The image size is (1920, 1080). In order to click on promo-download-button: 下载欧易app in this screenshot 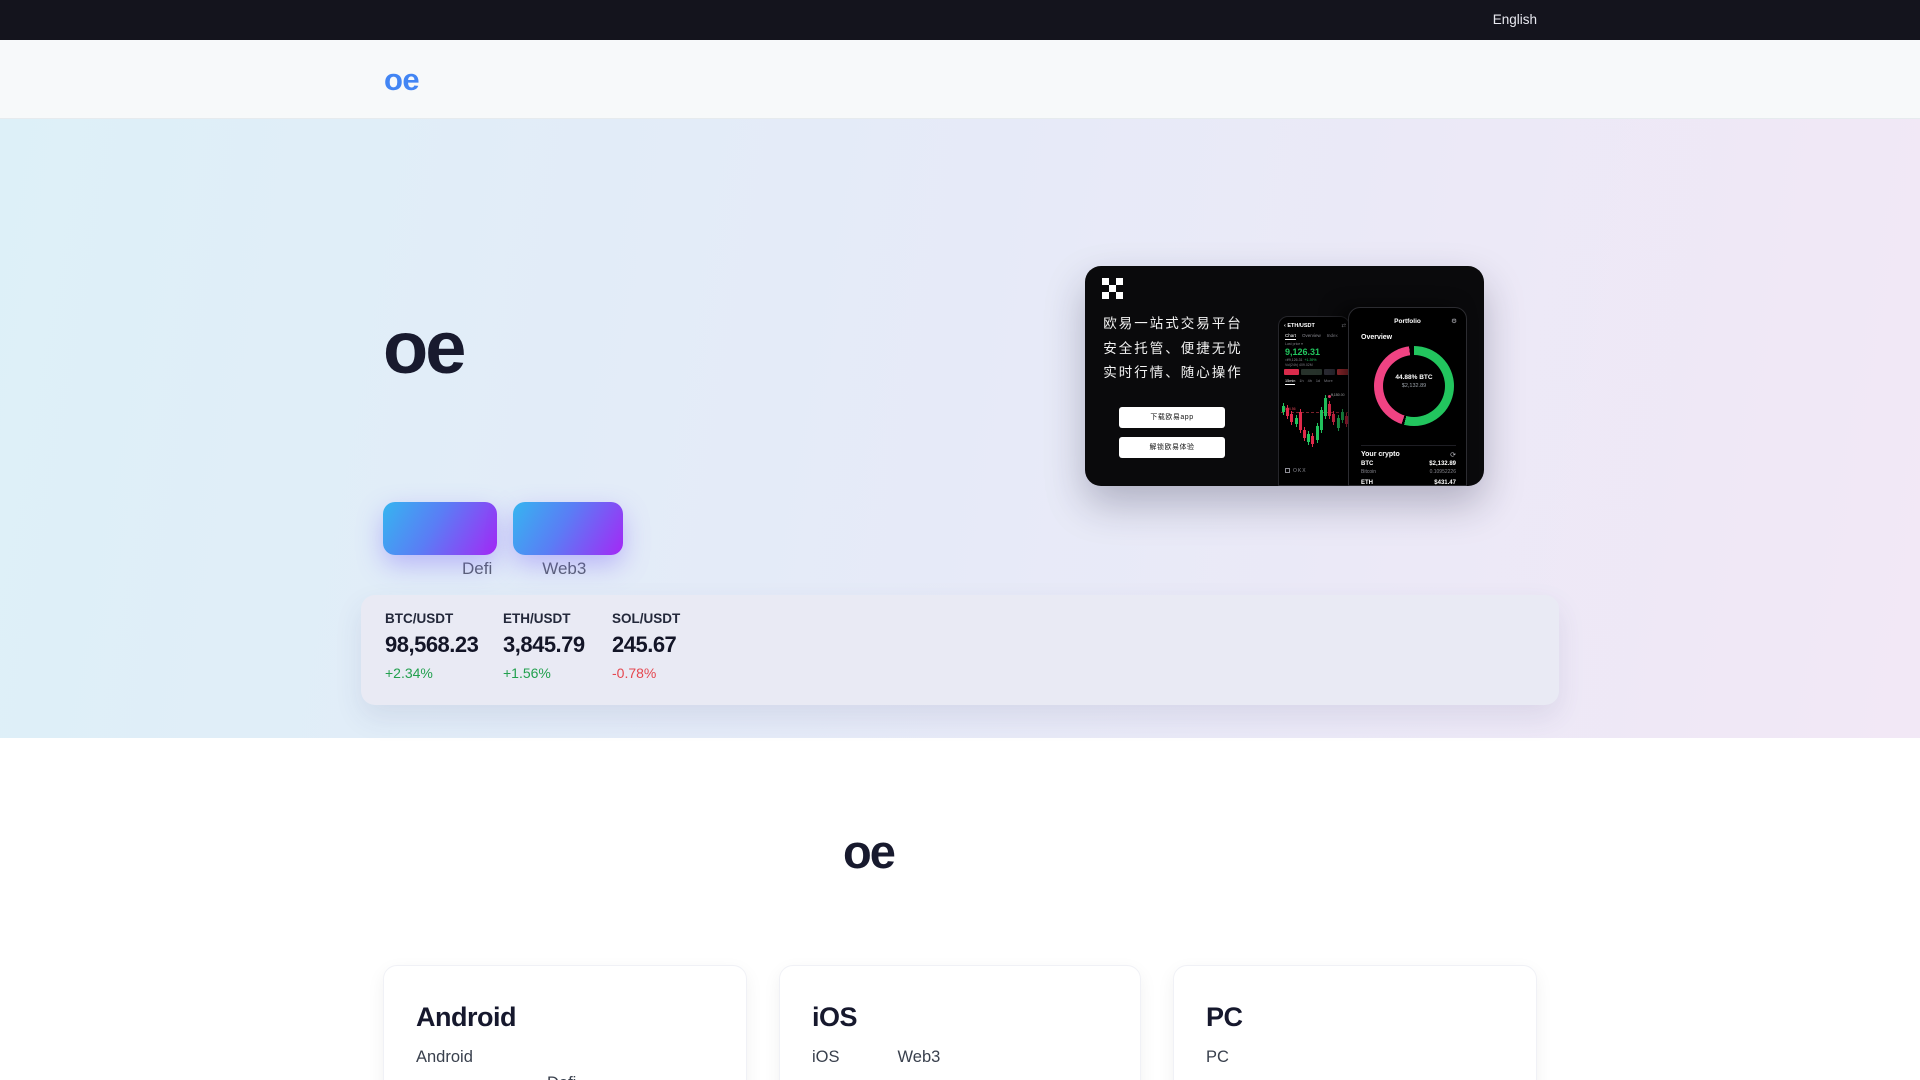, I will do `click(1172, 417)`.